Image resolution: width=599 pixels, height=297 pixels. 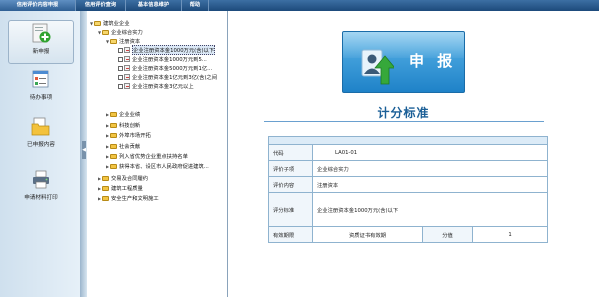 What do you see at coordinates (84, 150) in the screenshot?
I see `collapse-arrow-icon: ◀` at bounding box center [84, 150].